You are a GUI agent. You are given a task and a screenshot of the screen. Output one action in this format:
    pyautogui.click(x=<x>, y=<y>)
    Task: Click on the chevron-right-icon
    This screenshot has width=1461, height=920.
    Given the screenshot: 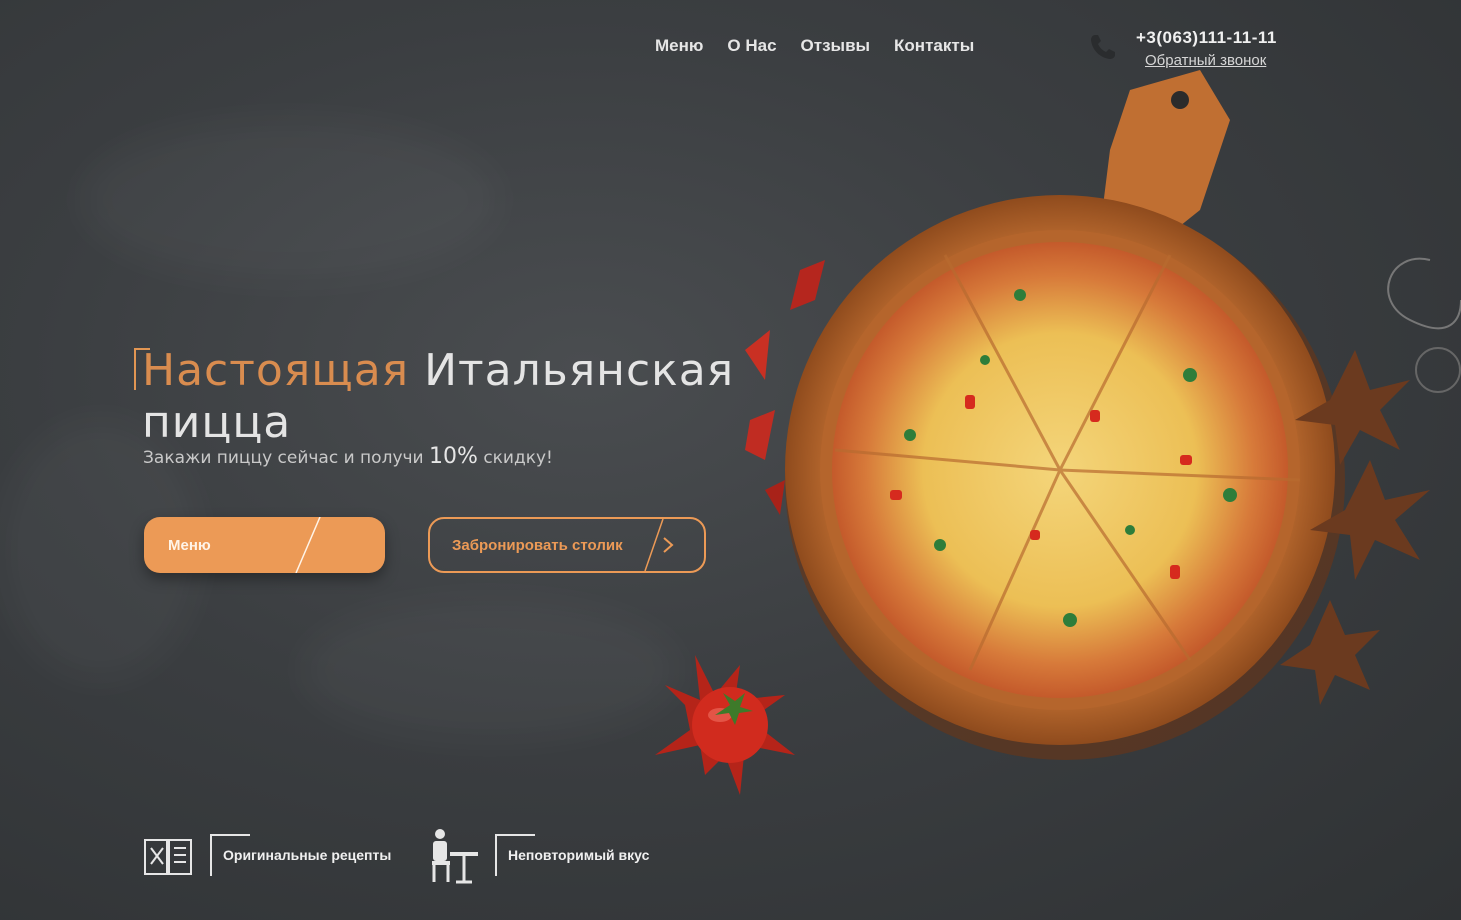 What is the action you would take?
    pyautogui.click(x=668, y=545)
    